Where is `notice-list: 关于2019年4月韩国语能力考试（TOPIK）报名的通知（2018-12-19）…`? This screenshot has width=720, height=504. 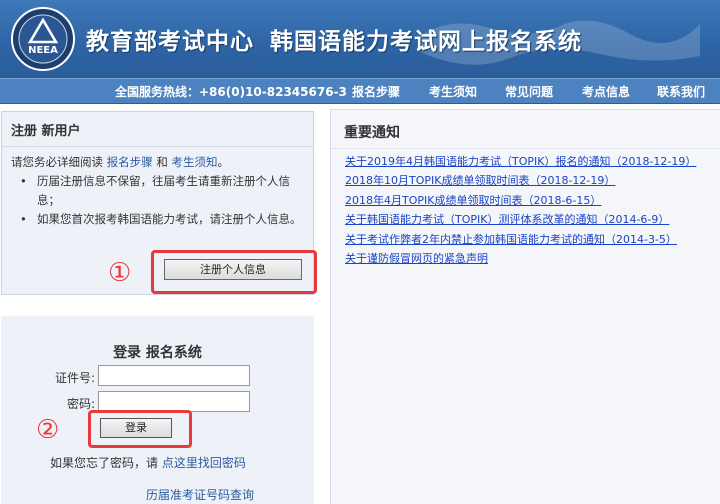
notice-list: 关于2019年4月韩国语能力考试（TOPIK）报名的通知（2018-12-19）… is located at coordinates (520, 210).